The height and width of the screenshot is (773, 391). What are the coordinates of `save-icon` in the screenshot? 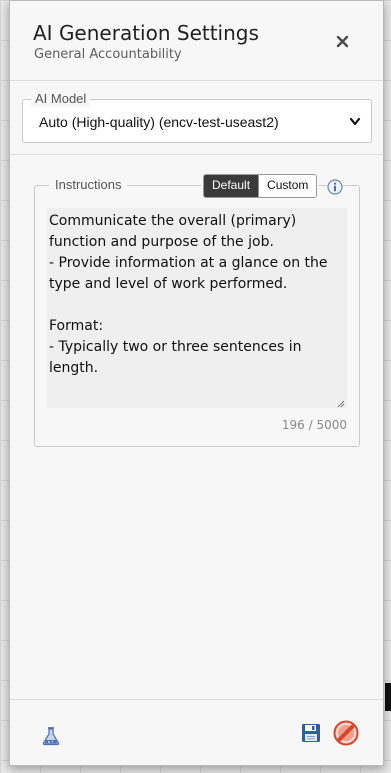 It's located at (311, 733).